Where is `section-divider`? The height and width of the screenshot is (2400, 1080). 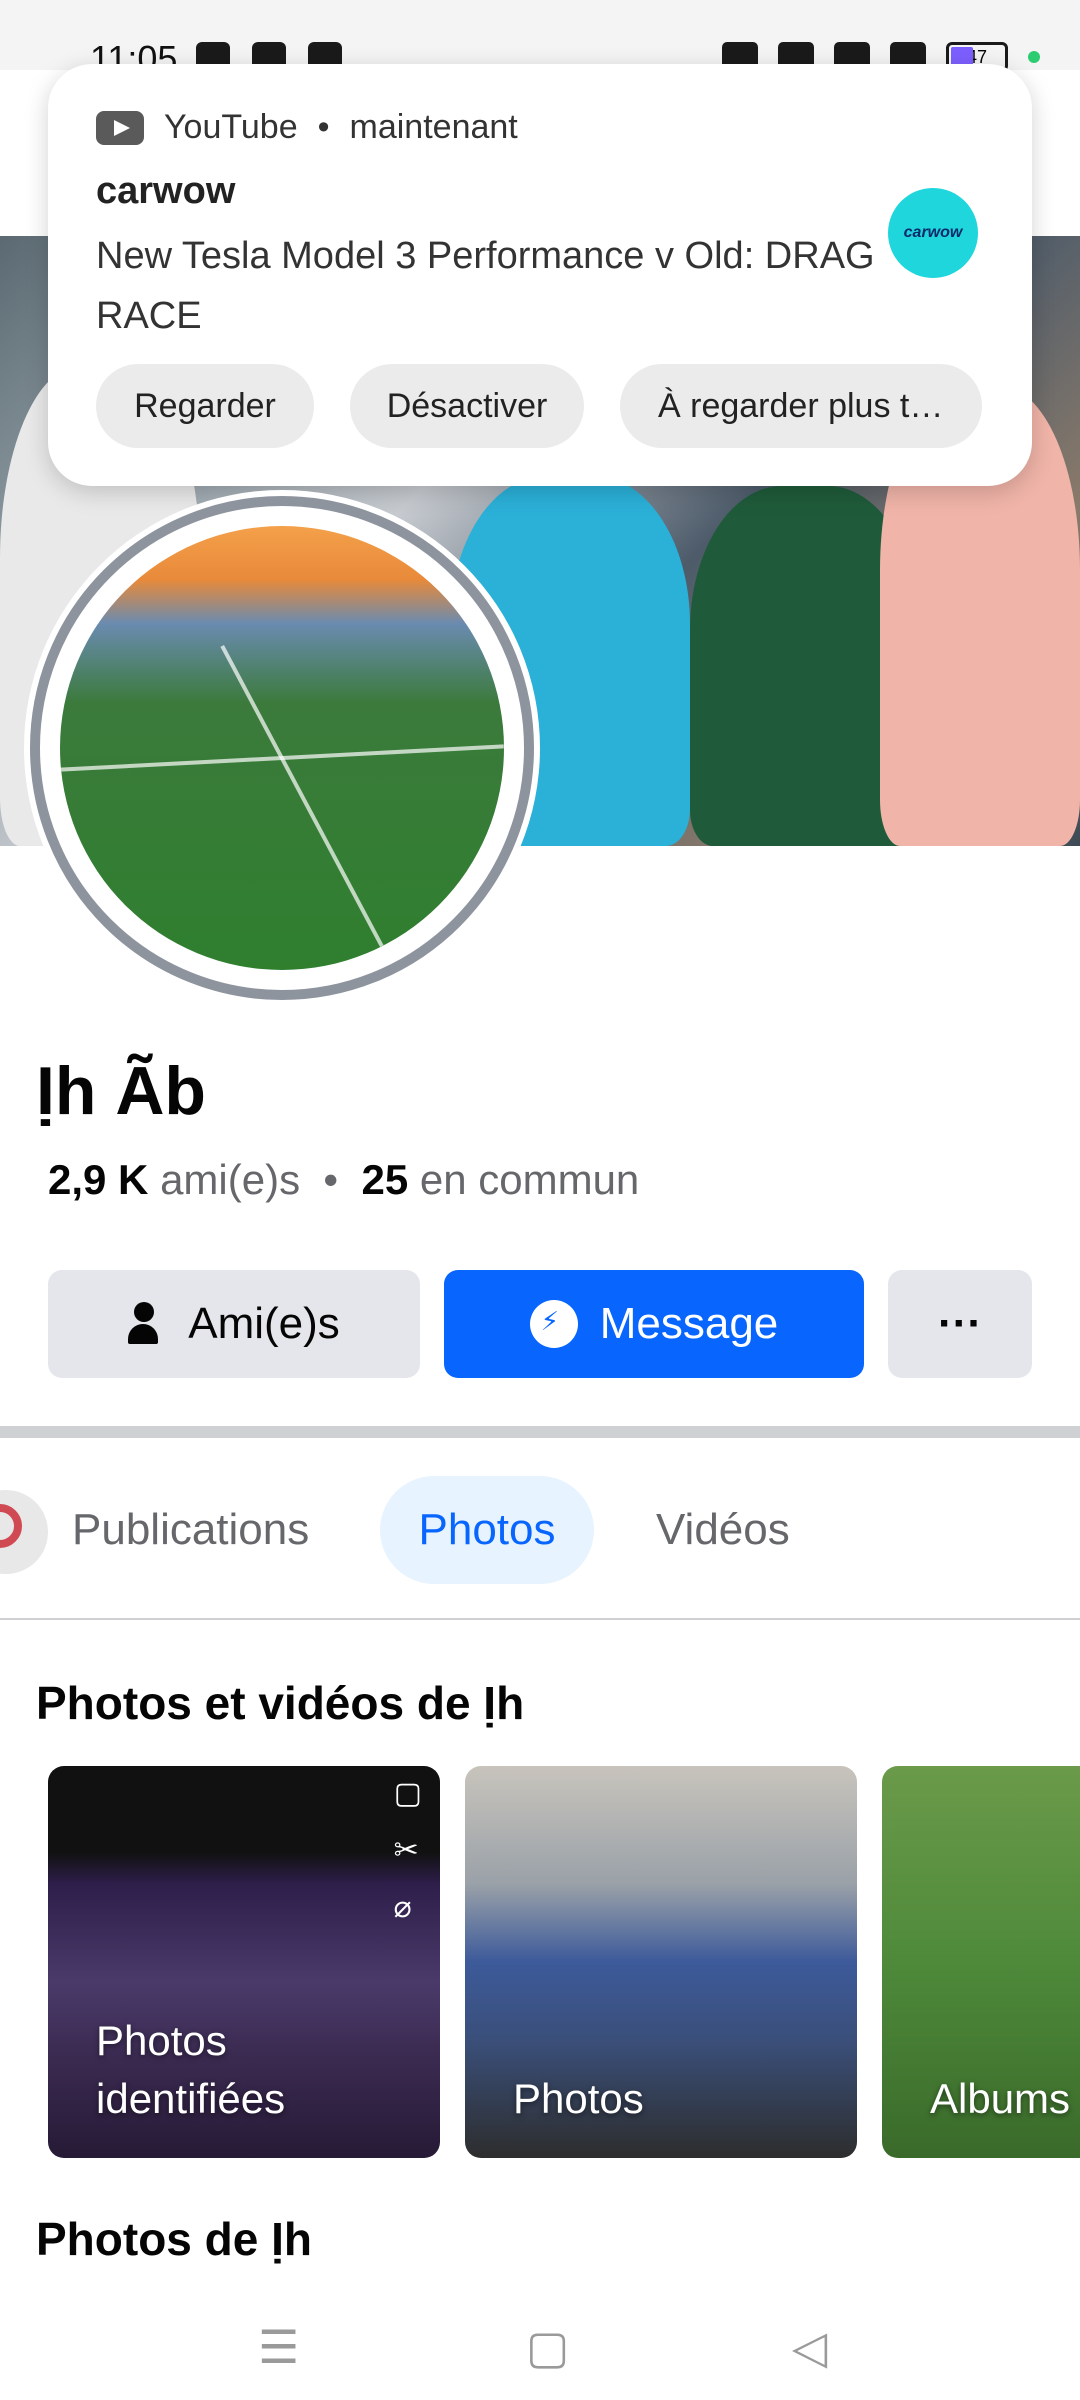
section-divider is located at coordinates (540, 1432).